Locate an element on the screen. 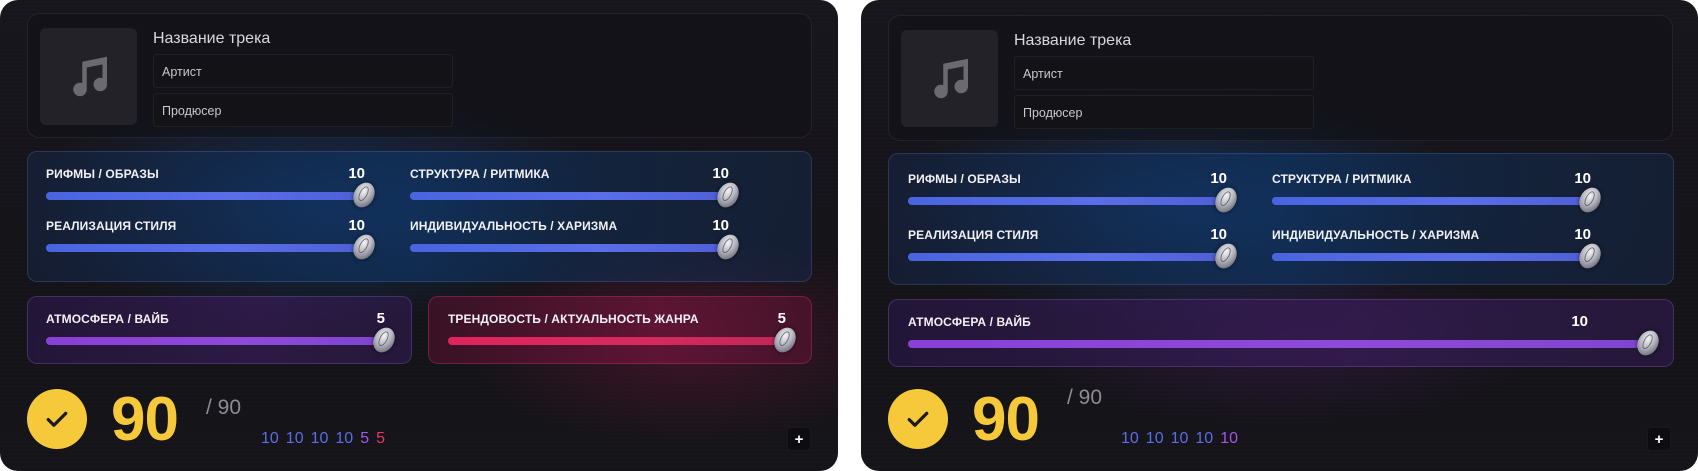 The height and width of the screenshot is (471, 1698). criterion-label: ТРЕНДОВОСТЬ / АКТУАЛЬНОСТЬ ЖАНРА is located at coordinates (573, 319).